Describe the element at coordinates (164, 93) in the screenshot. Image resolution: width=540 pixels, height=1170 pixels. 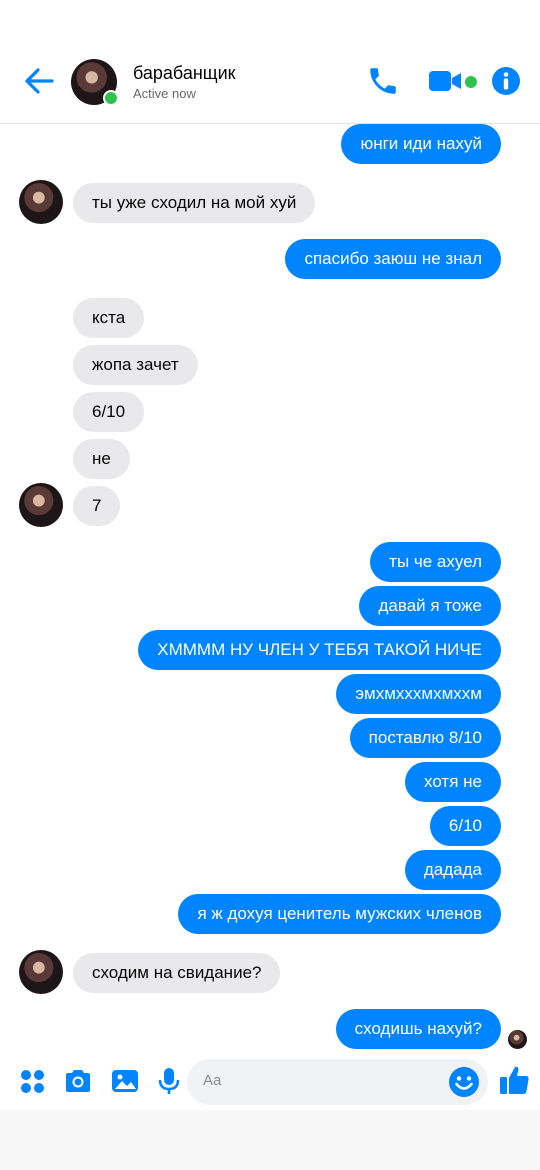
I see `contact-status: Active now` at that location.